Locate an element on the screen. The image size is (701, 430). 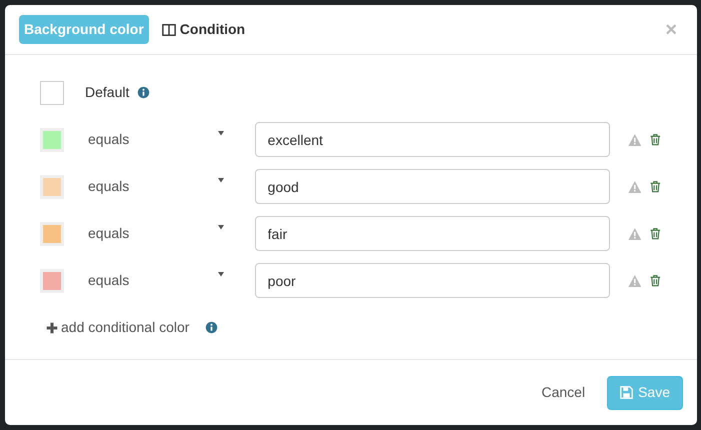
color-swatch is located at coordinates (52, 92).